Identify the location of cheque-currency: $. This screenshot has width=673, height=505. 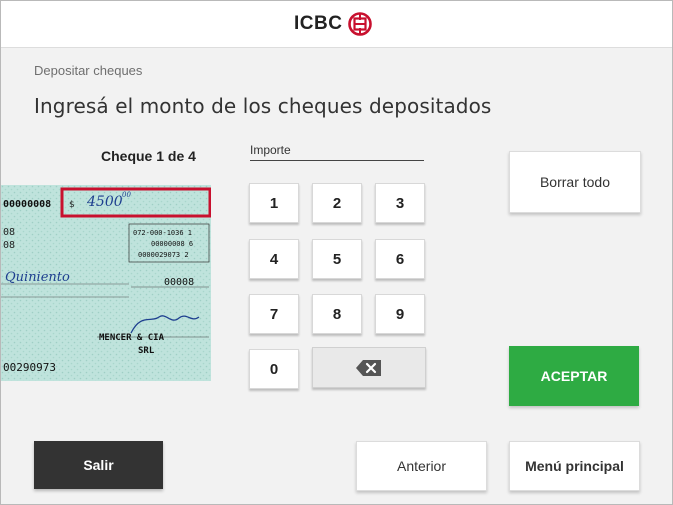
(72, 205).